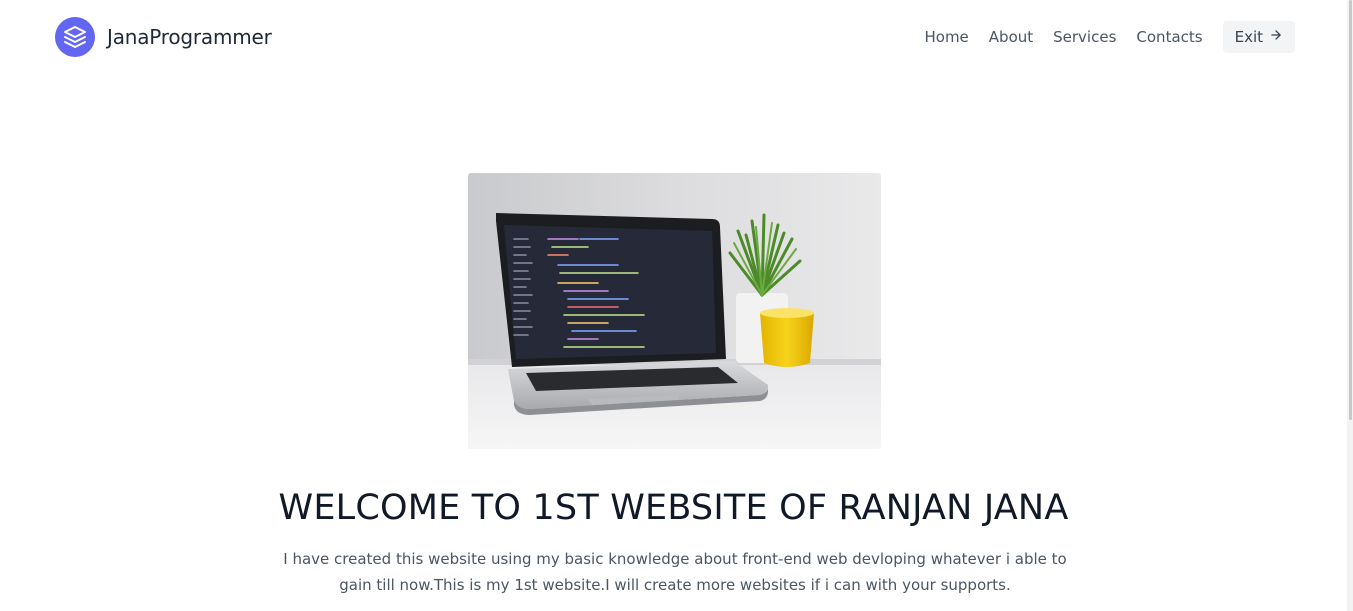 The width and height of the screenshot is (1353, 611). Describe the element at coordinates (673, 508) in the screenshot. I see `hero-title: WELCOME TO 1ST WEBSITE OF RANJAN JANA` at that location.